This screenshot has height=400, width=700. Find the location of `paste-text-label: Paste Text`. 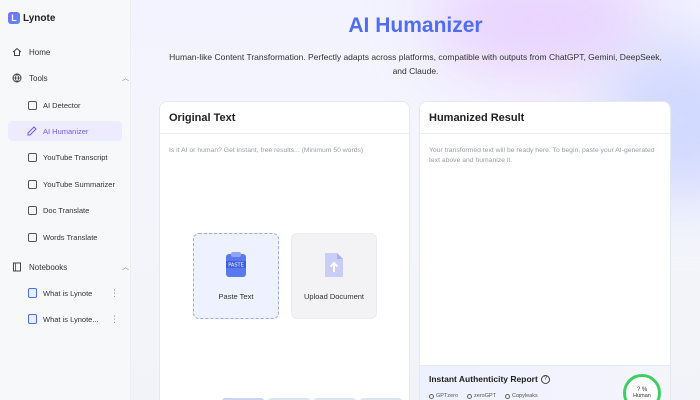

paste-text-label: Paste Text is located at coordinates (236, 296).